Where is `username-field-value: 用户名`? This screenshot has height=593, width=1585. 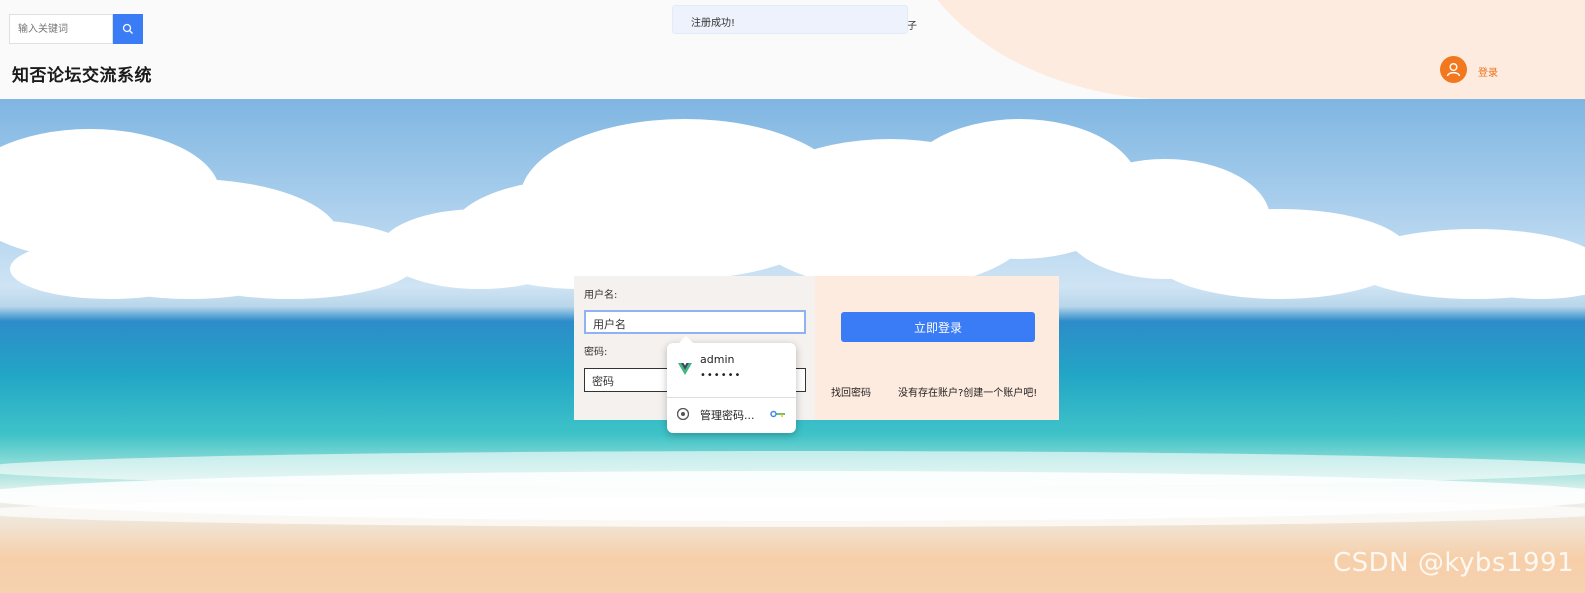 username-field-value: 用户名 is located at coordinates (609, 324).